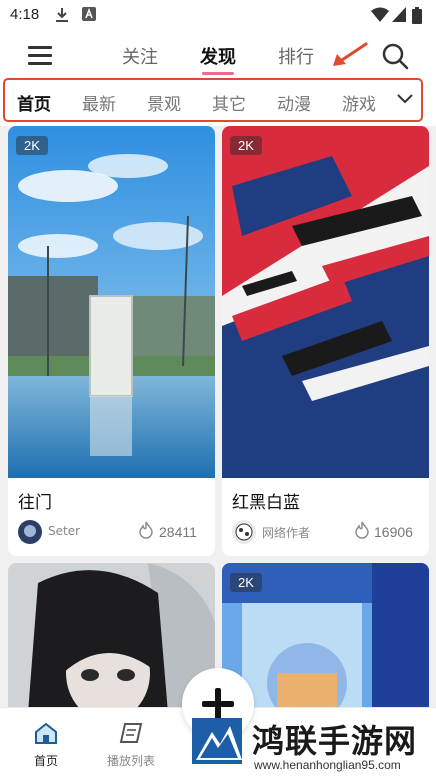 This screenshot has height=776, width=436. What do you see at coordinates (218, 16) in the screenshot?
I see `status-bar: 4:18` at bounding box center [218, 16].